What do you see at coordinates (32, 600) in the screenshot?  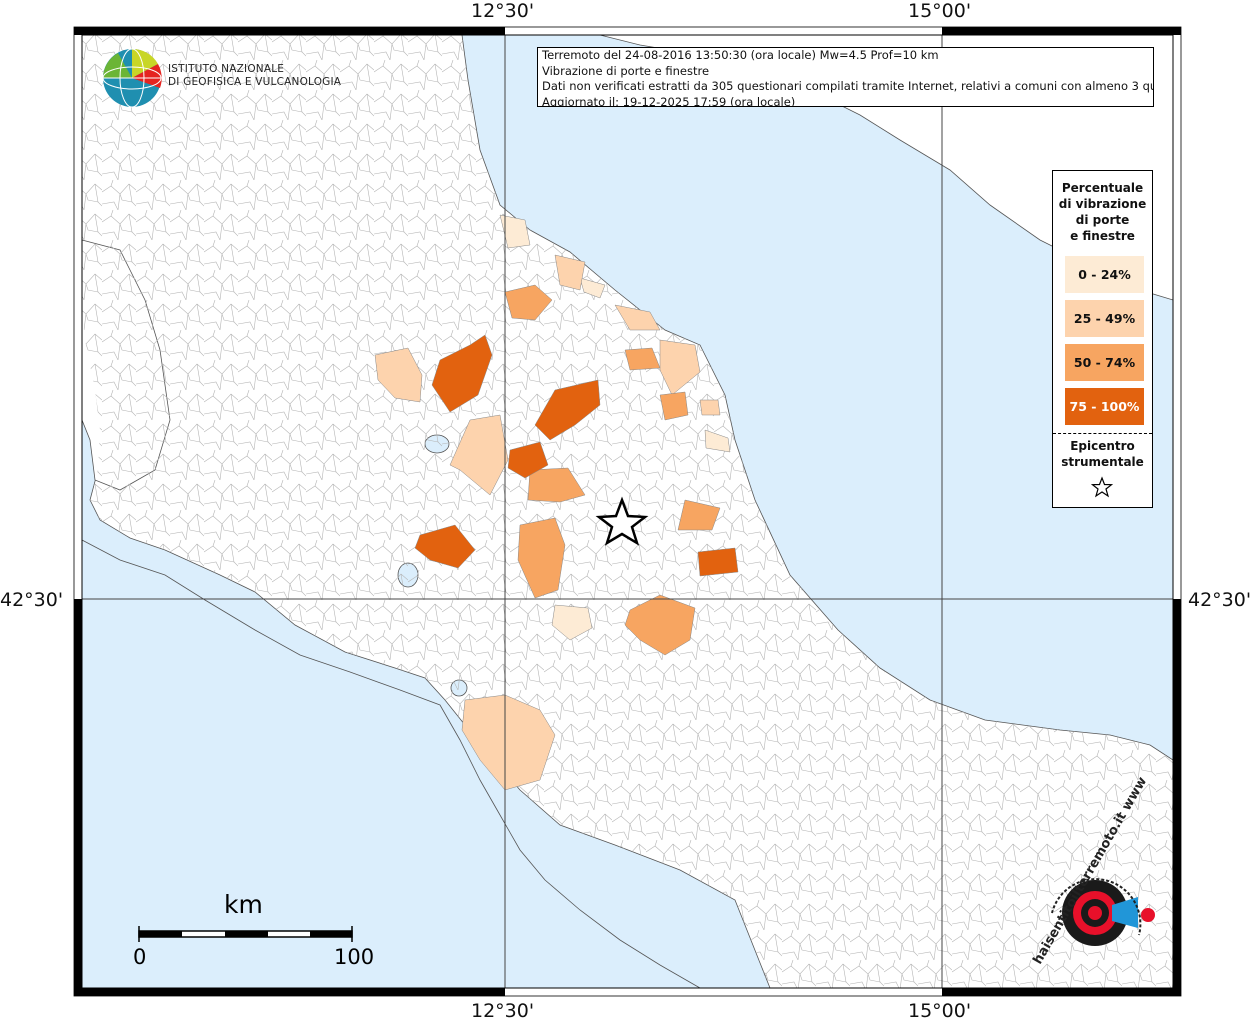 I see `coord-left-lat: 42°30'` at bounding box center [32, 600].